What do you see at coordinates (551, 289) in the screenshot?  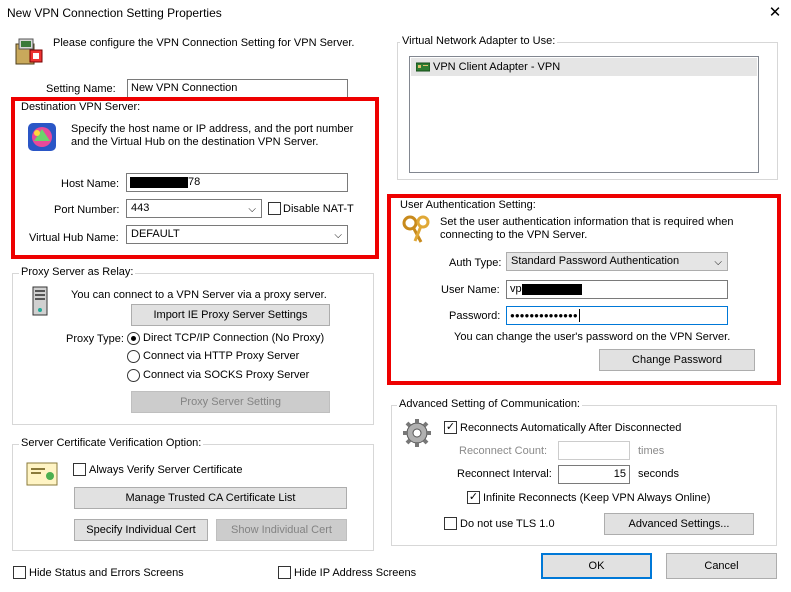 I see `redacted-user` at bounding box center [551, 289].